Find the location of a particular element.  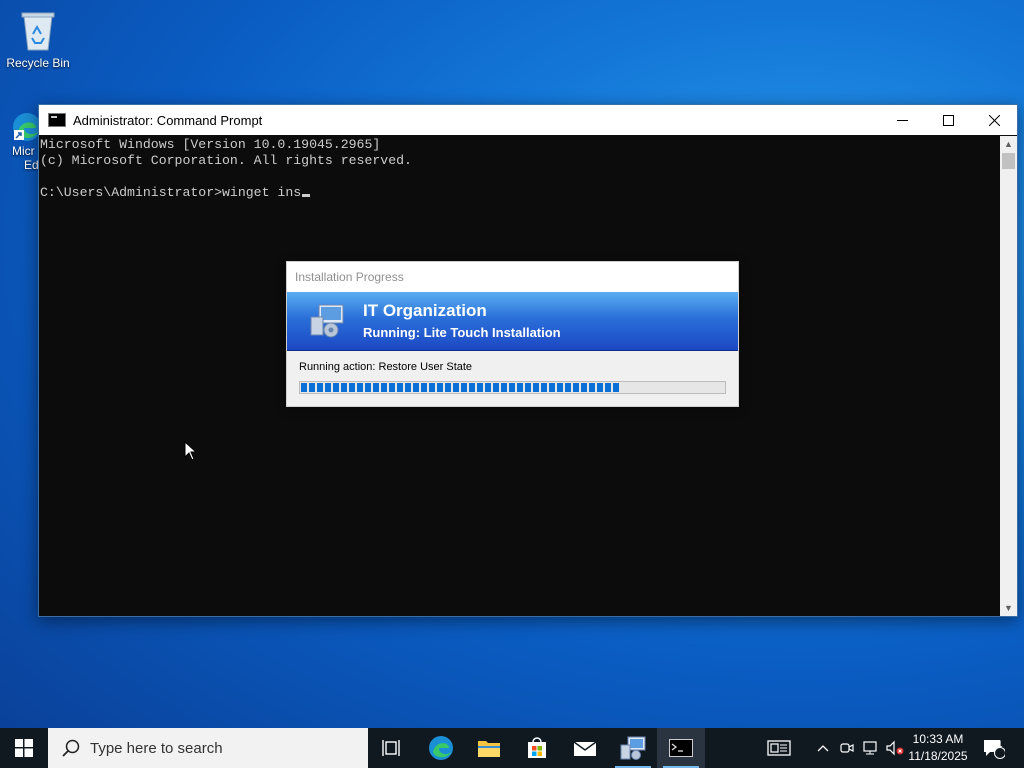

minimize-icon is located at coordinates (902, 120).